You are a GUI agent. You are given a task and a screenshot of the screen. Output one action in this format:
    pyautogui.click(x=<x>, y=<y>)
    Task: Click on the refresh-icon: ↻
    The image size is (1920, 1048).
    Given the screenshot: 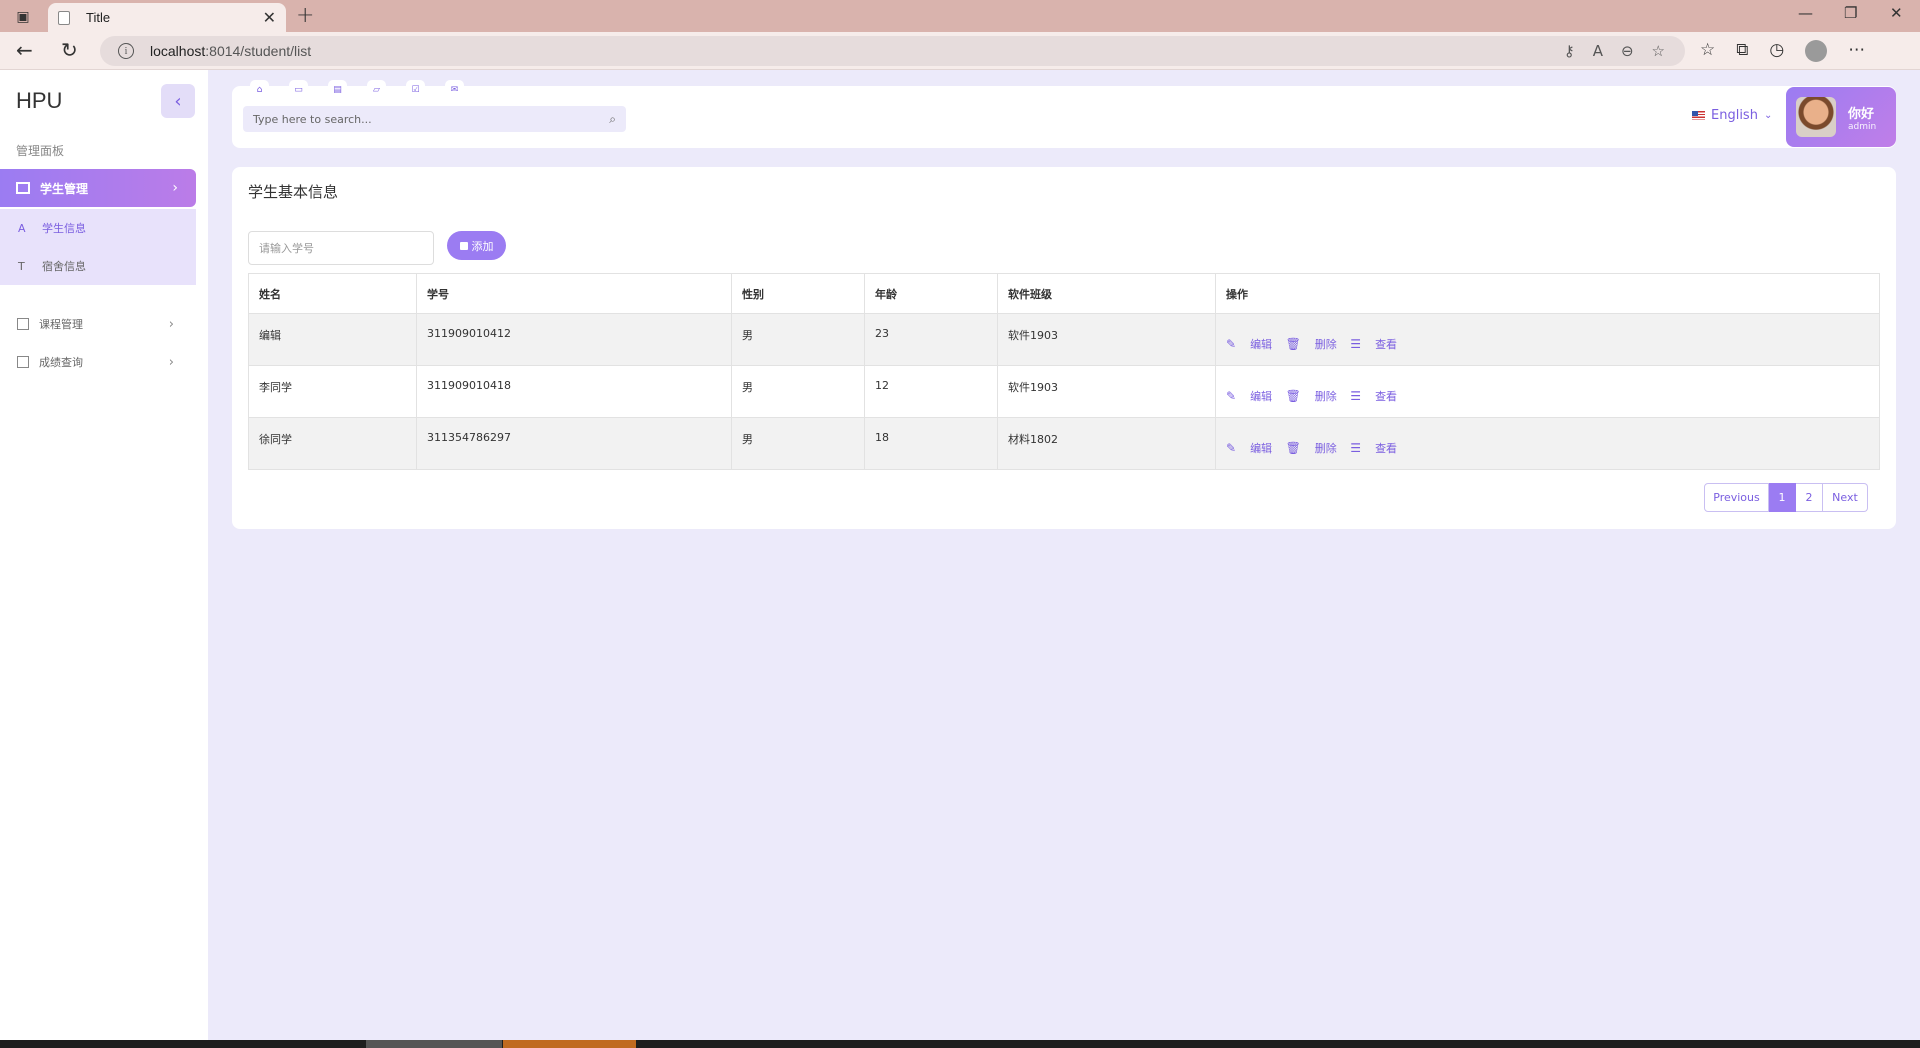 What is the action you would take?
    pyautogui.click(x=69, y=50)
    